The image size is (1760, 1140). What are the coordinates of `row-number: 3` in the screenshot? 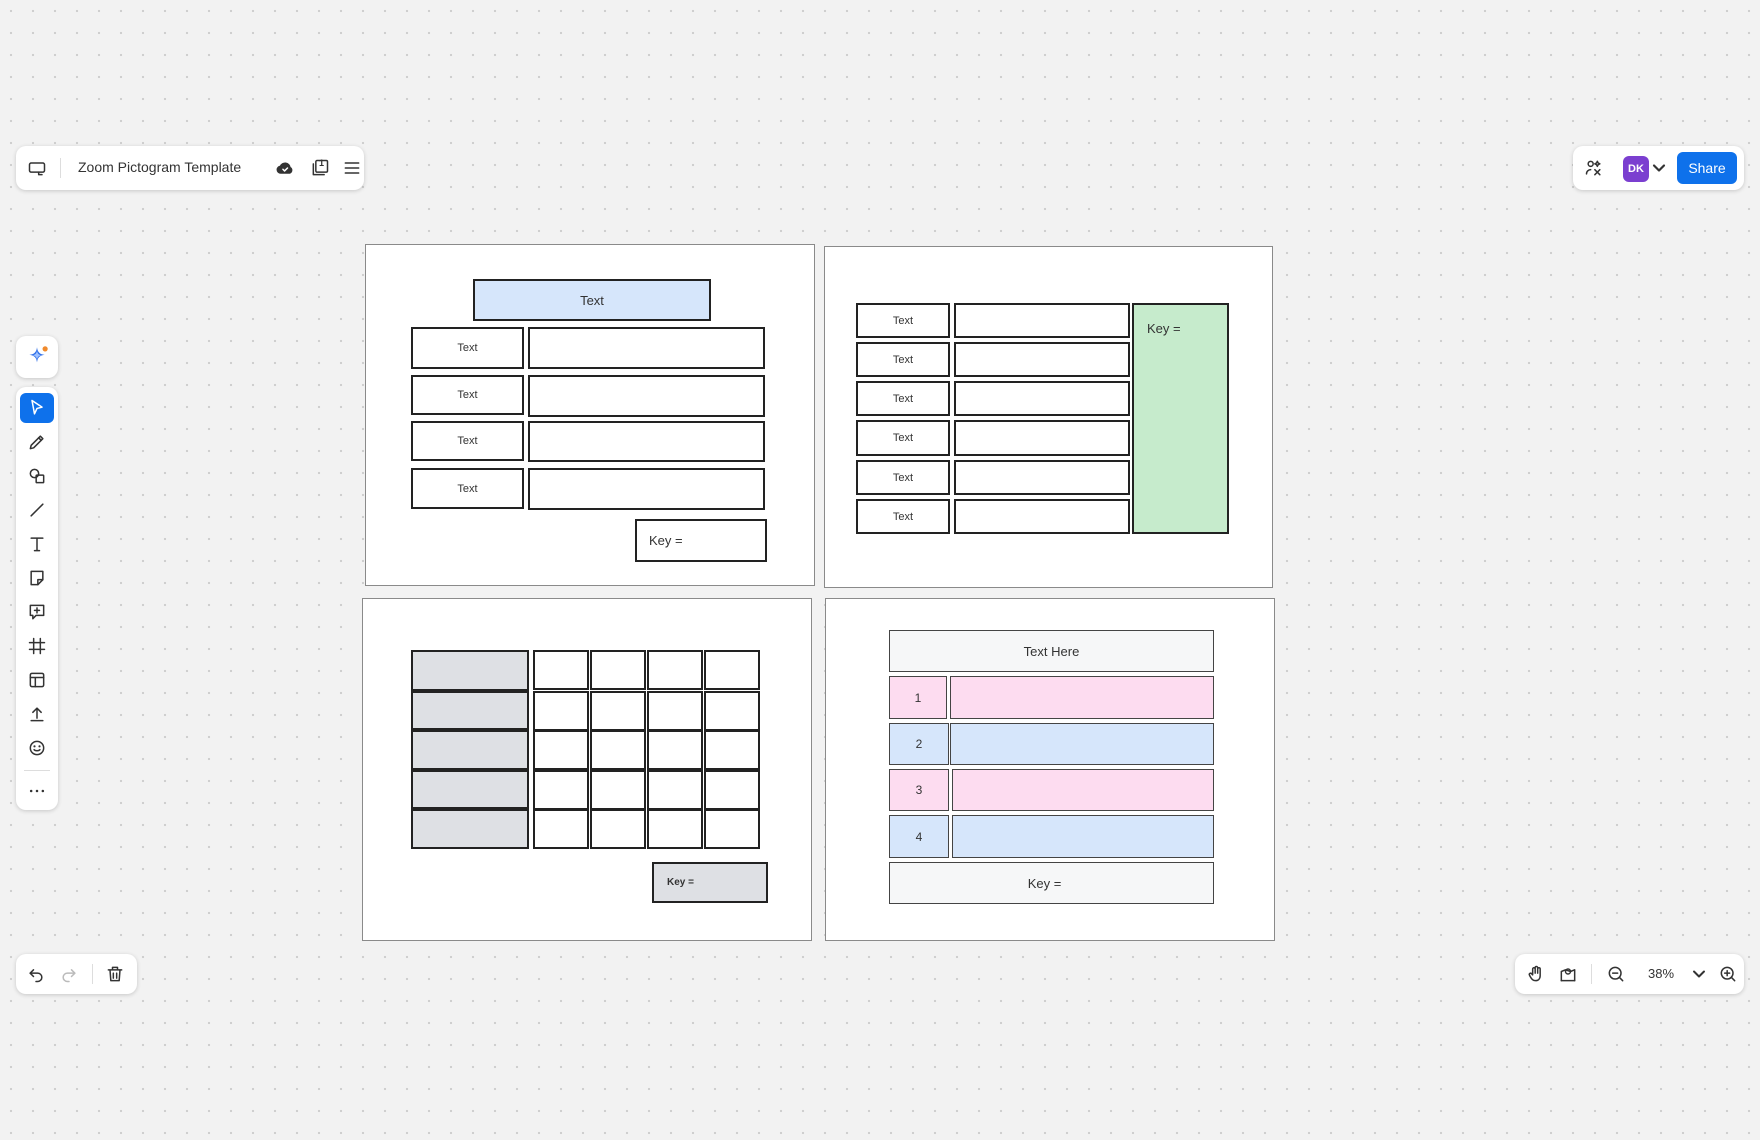 It's located at (919, 790).